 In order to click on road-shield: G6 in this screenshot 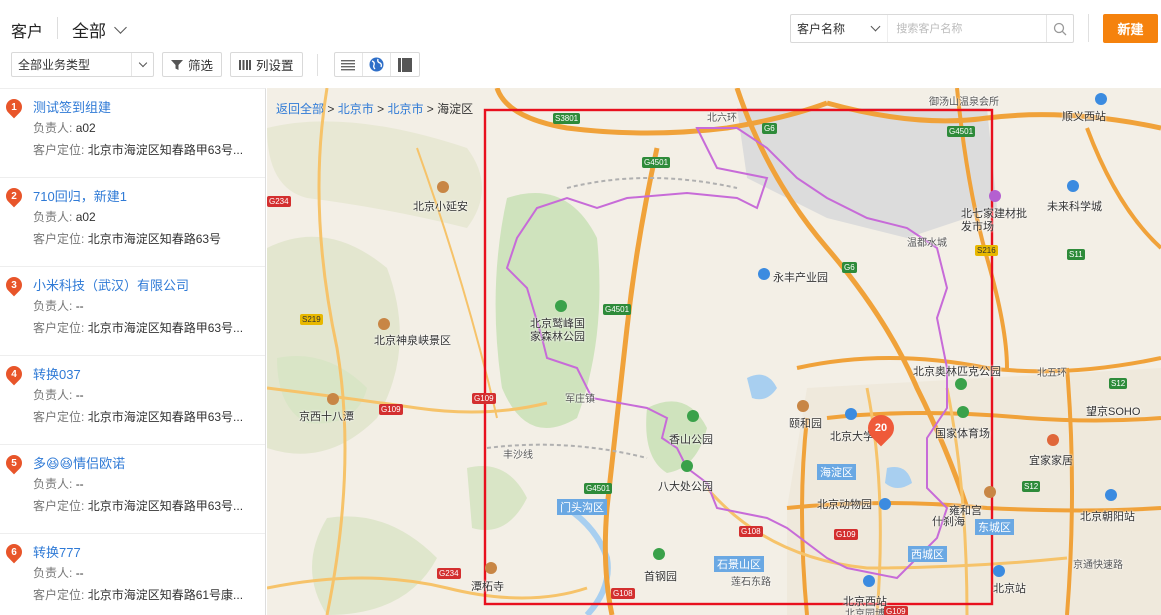, I will do `click(849, 267)`.